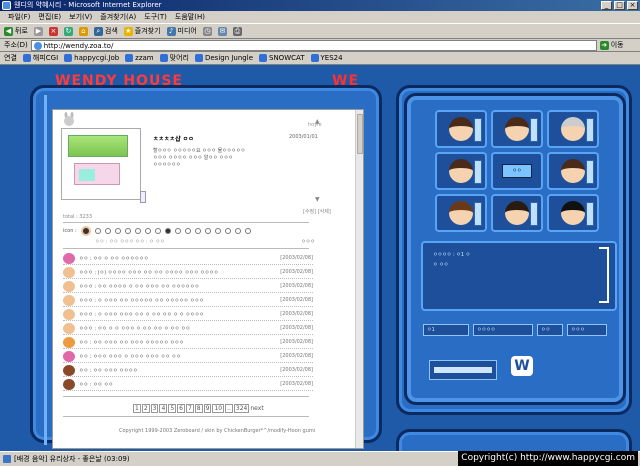  What do you see at coordinates (49, 17) in the screenshot?
I see `menu-edit: 편집(E)` at bounding box center [49, 17].